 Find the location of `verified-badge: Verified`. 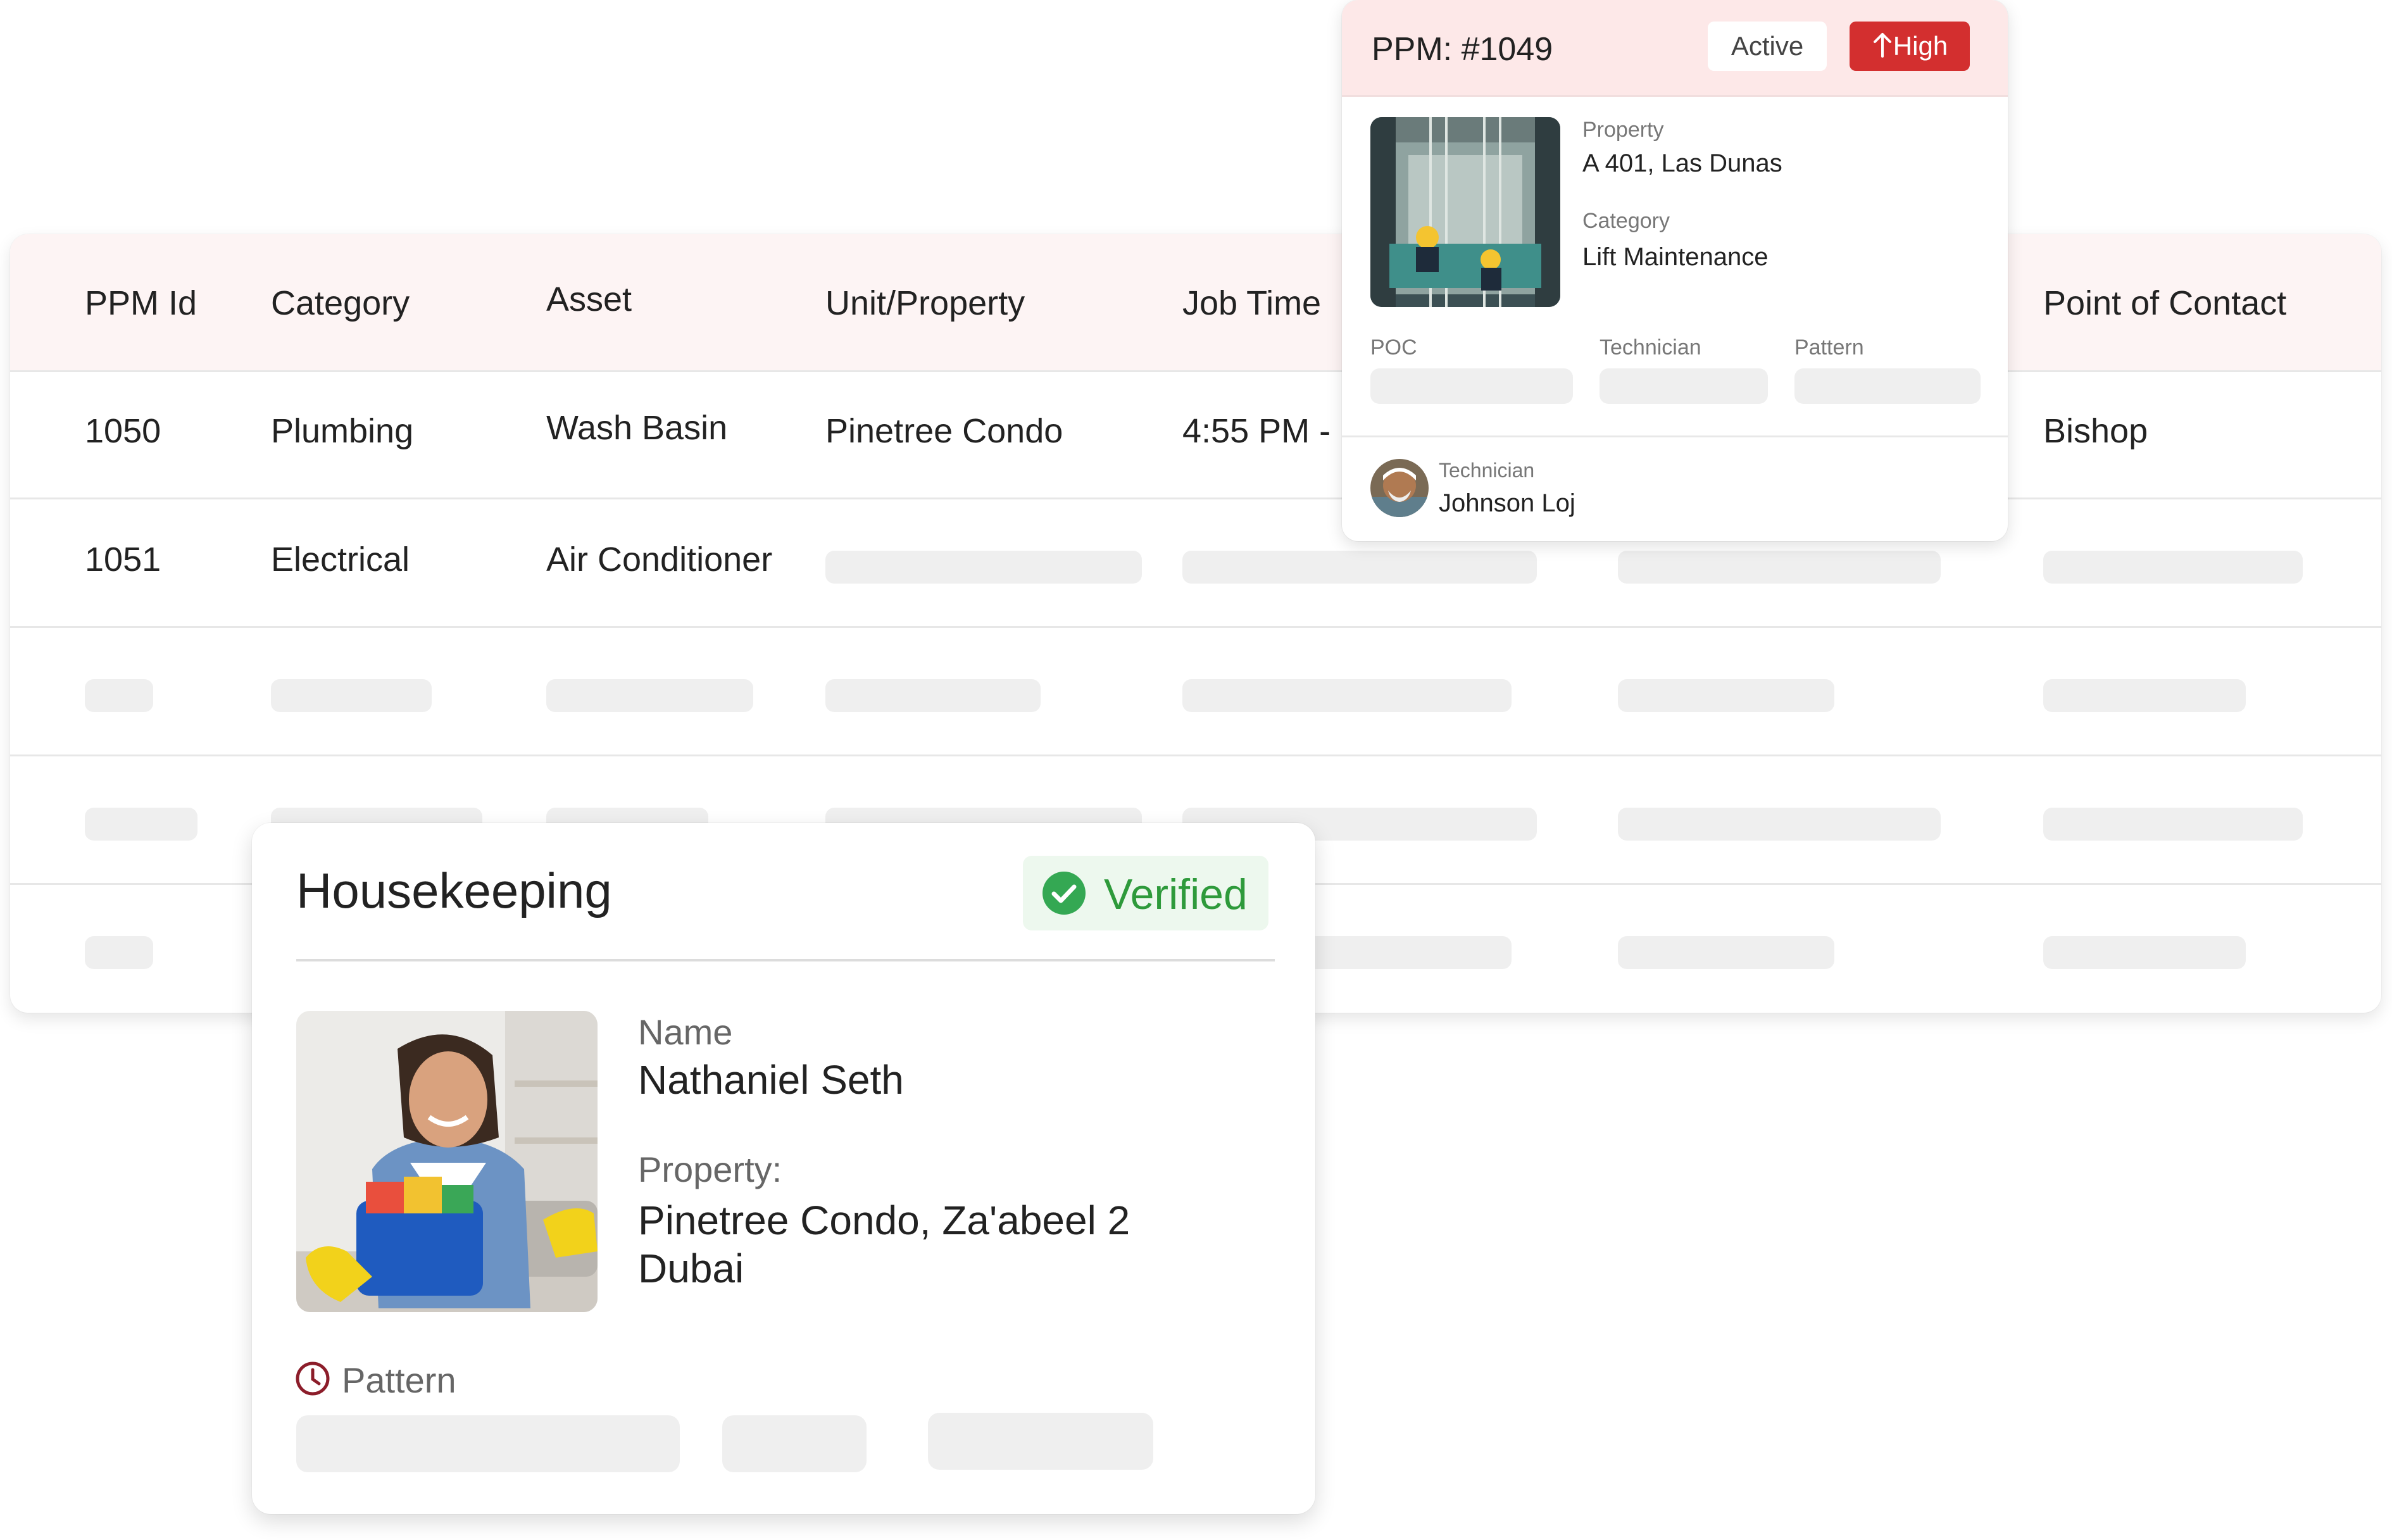

verified-badge: Verified is located at coordinates (1145, 893).